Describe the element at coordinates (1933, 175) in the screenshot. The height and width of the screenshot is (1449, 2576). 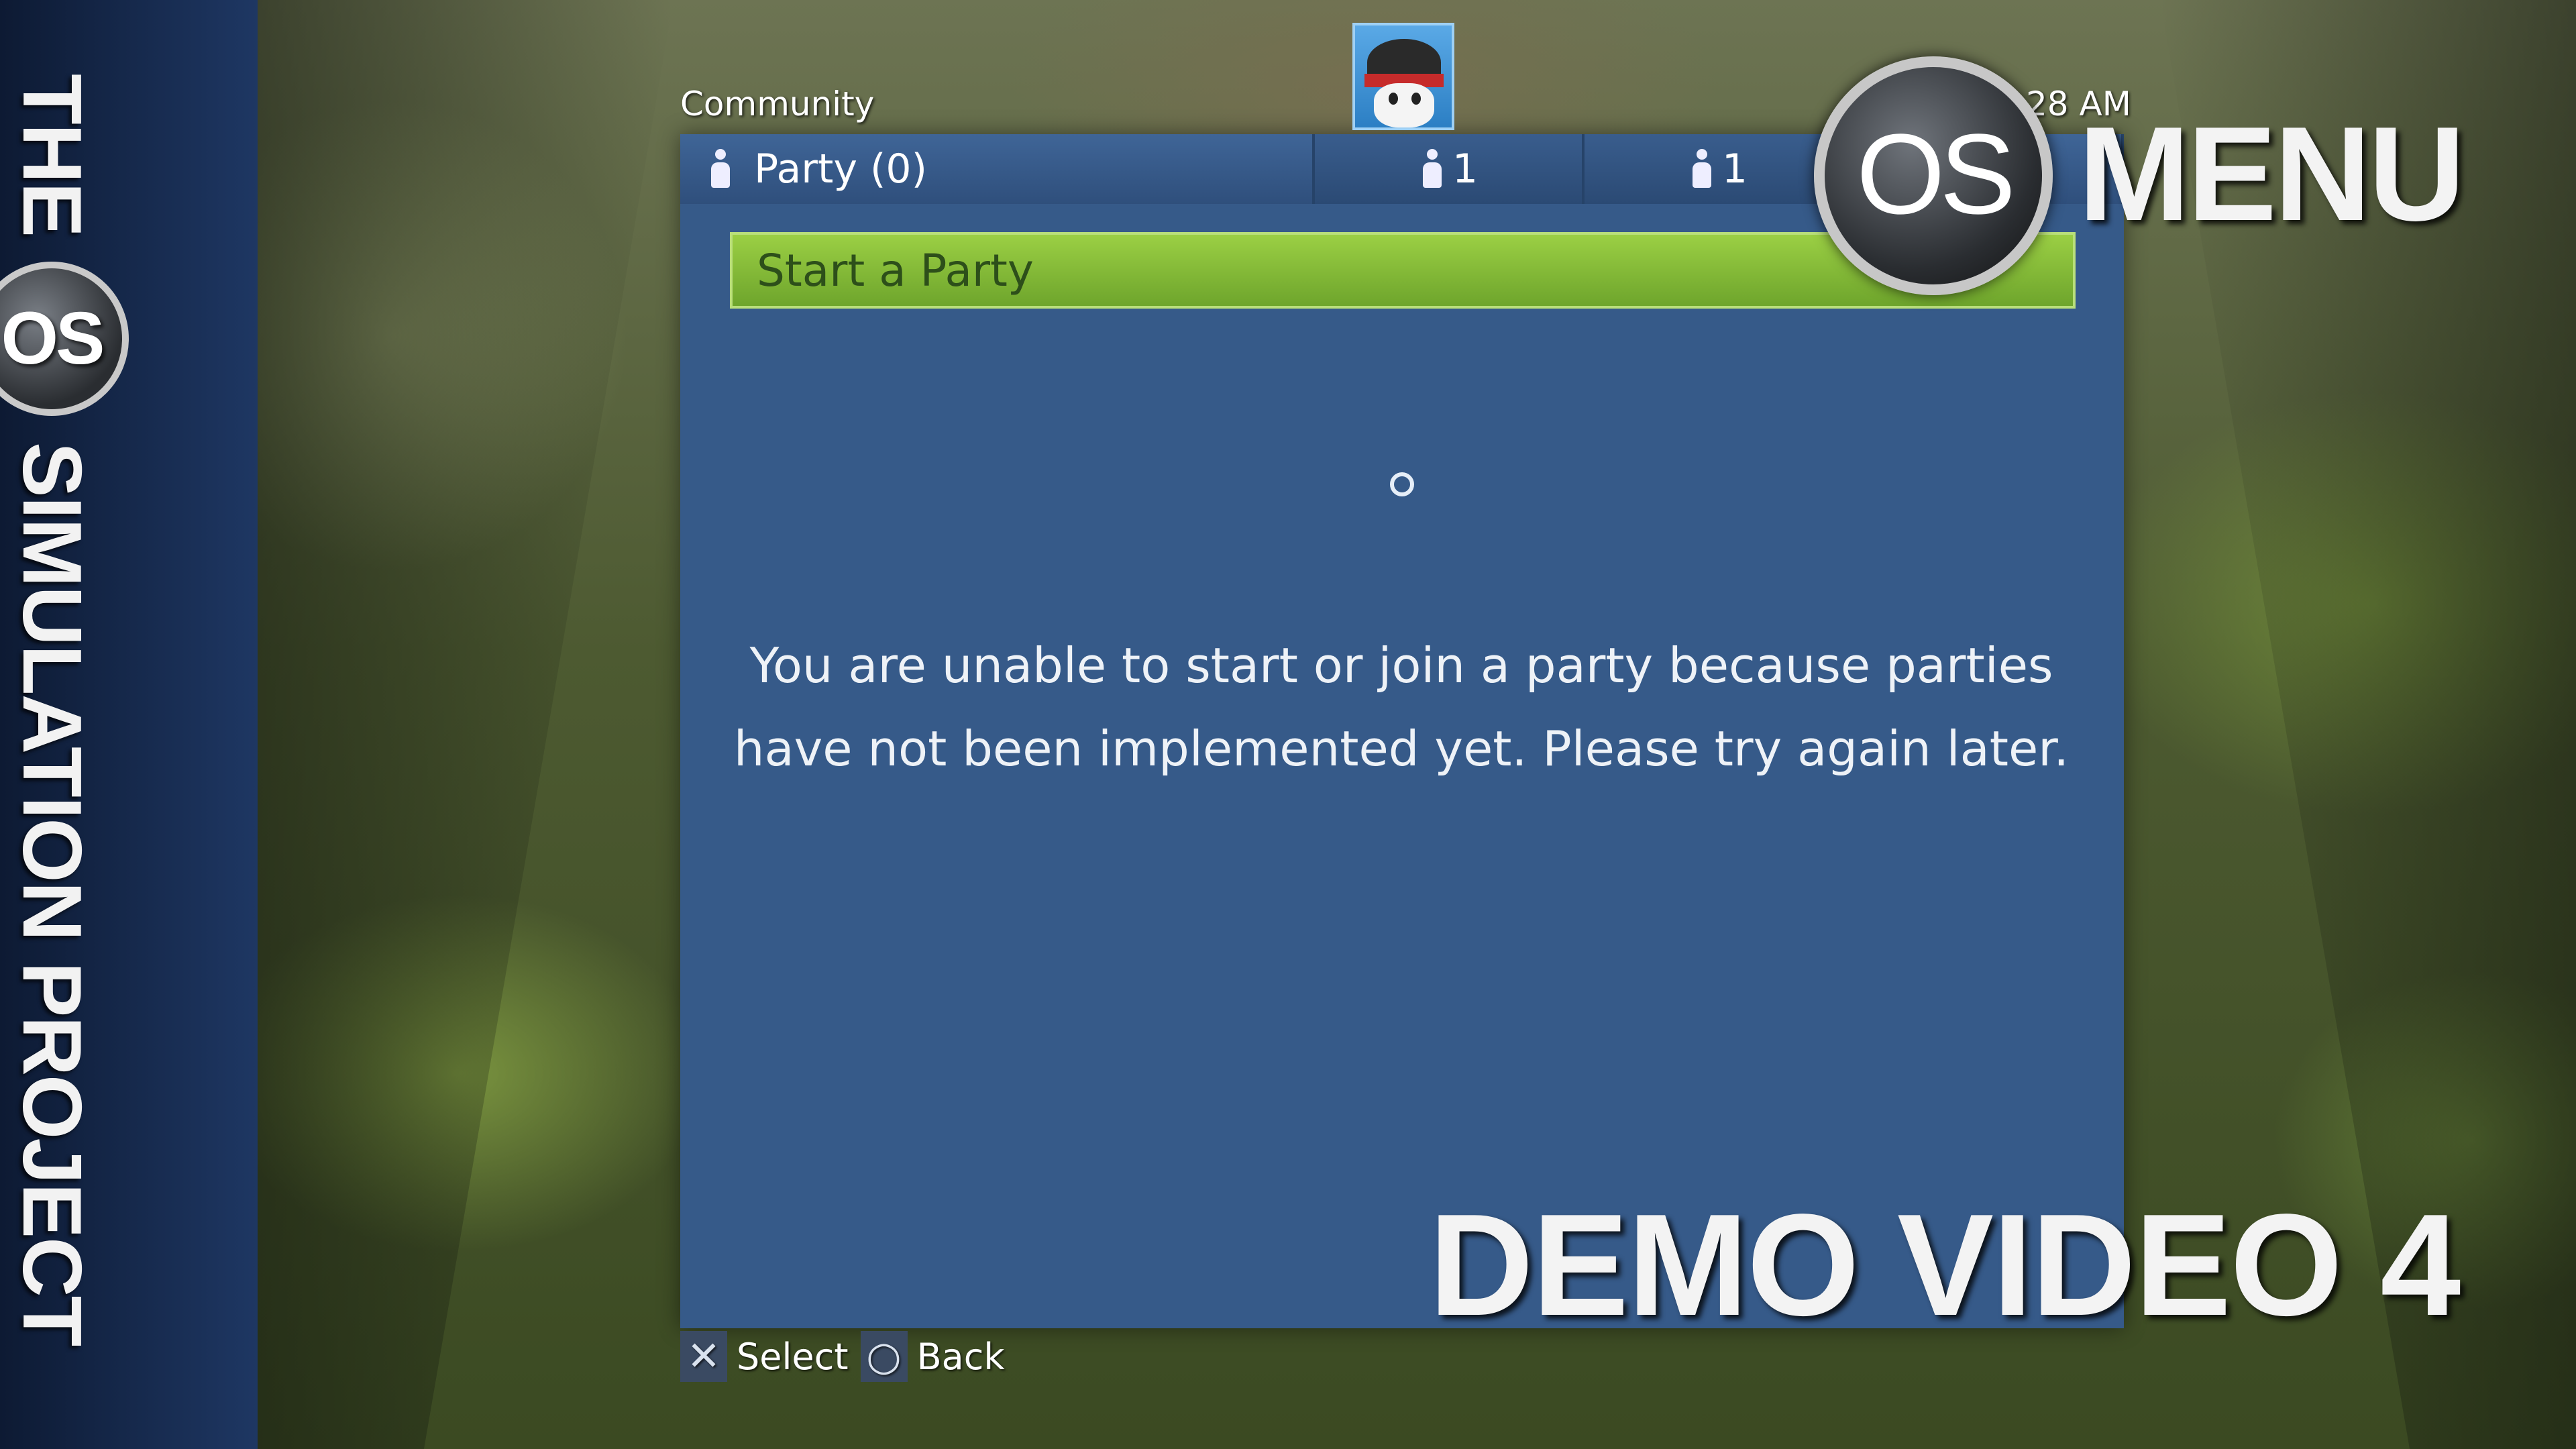
I see `os-menu-logo: OS` at that location.